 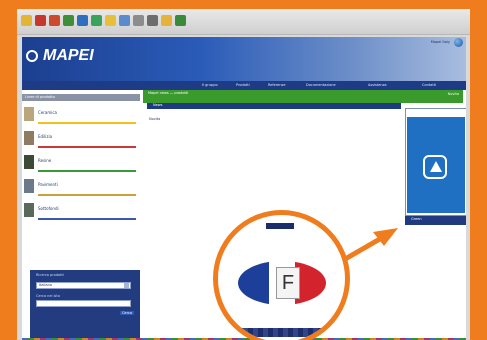 What do you see at coordinates (281, 332) in the screenshot?
I see `magnifier-stripe` at bounding box center [281, 332].